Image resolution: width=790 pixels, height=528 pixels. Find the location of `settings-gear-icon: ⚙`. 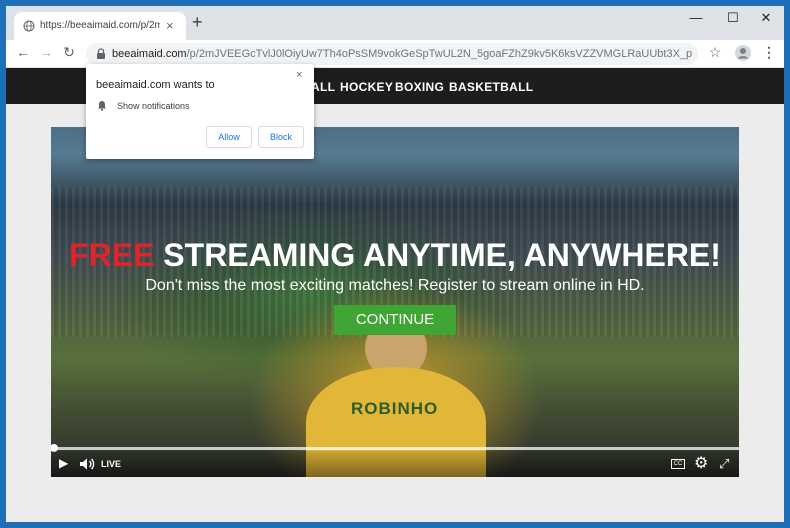

settings-gear-icon: ⚙ is located at coordinates (701, 463).